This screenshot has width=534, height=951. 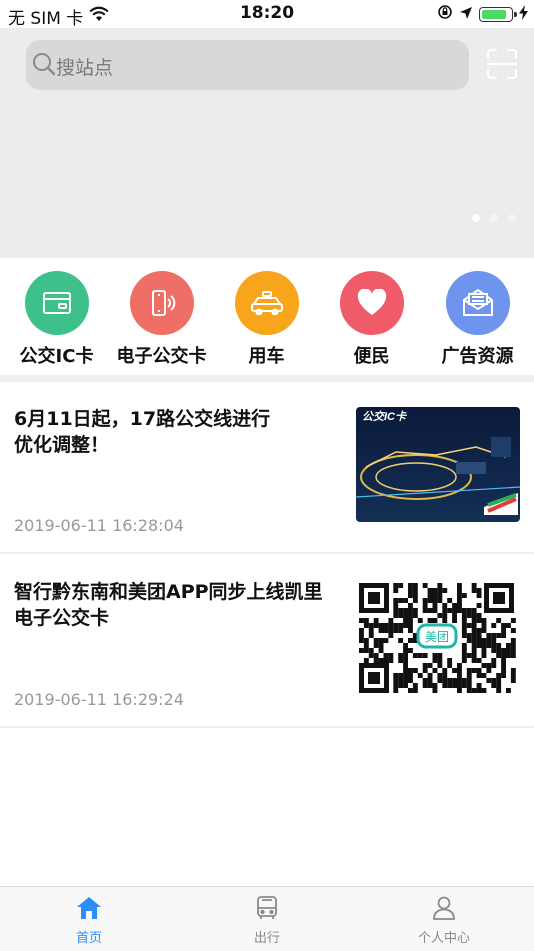 I want to click on search-input: 搜站点, so click(x=247, y=65).